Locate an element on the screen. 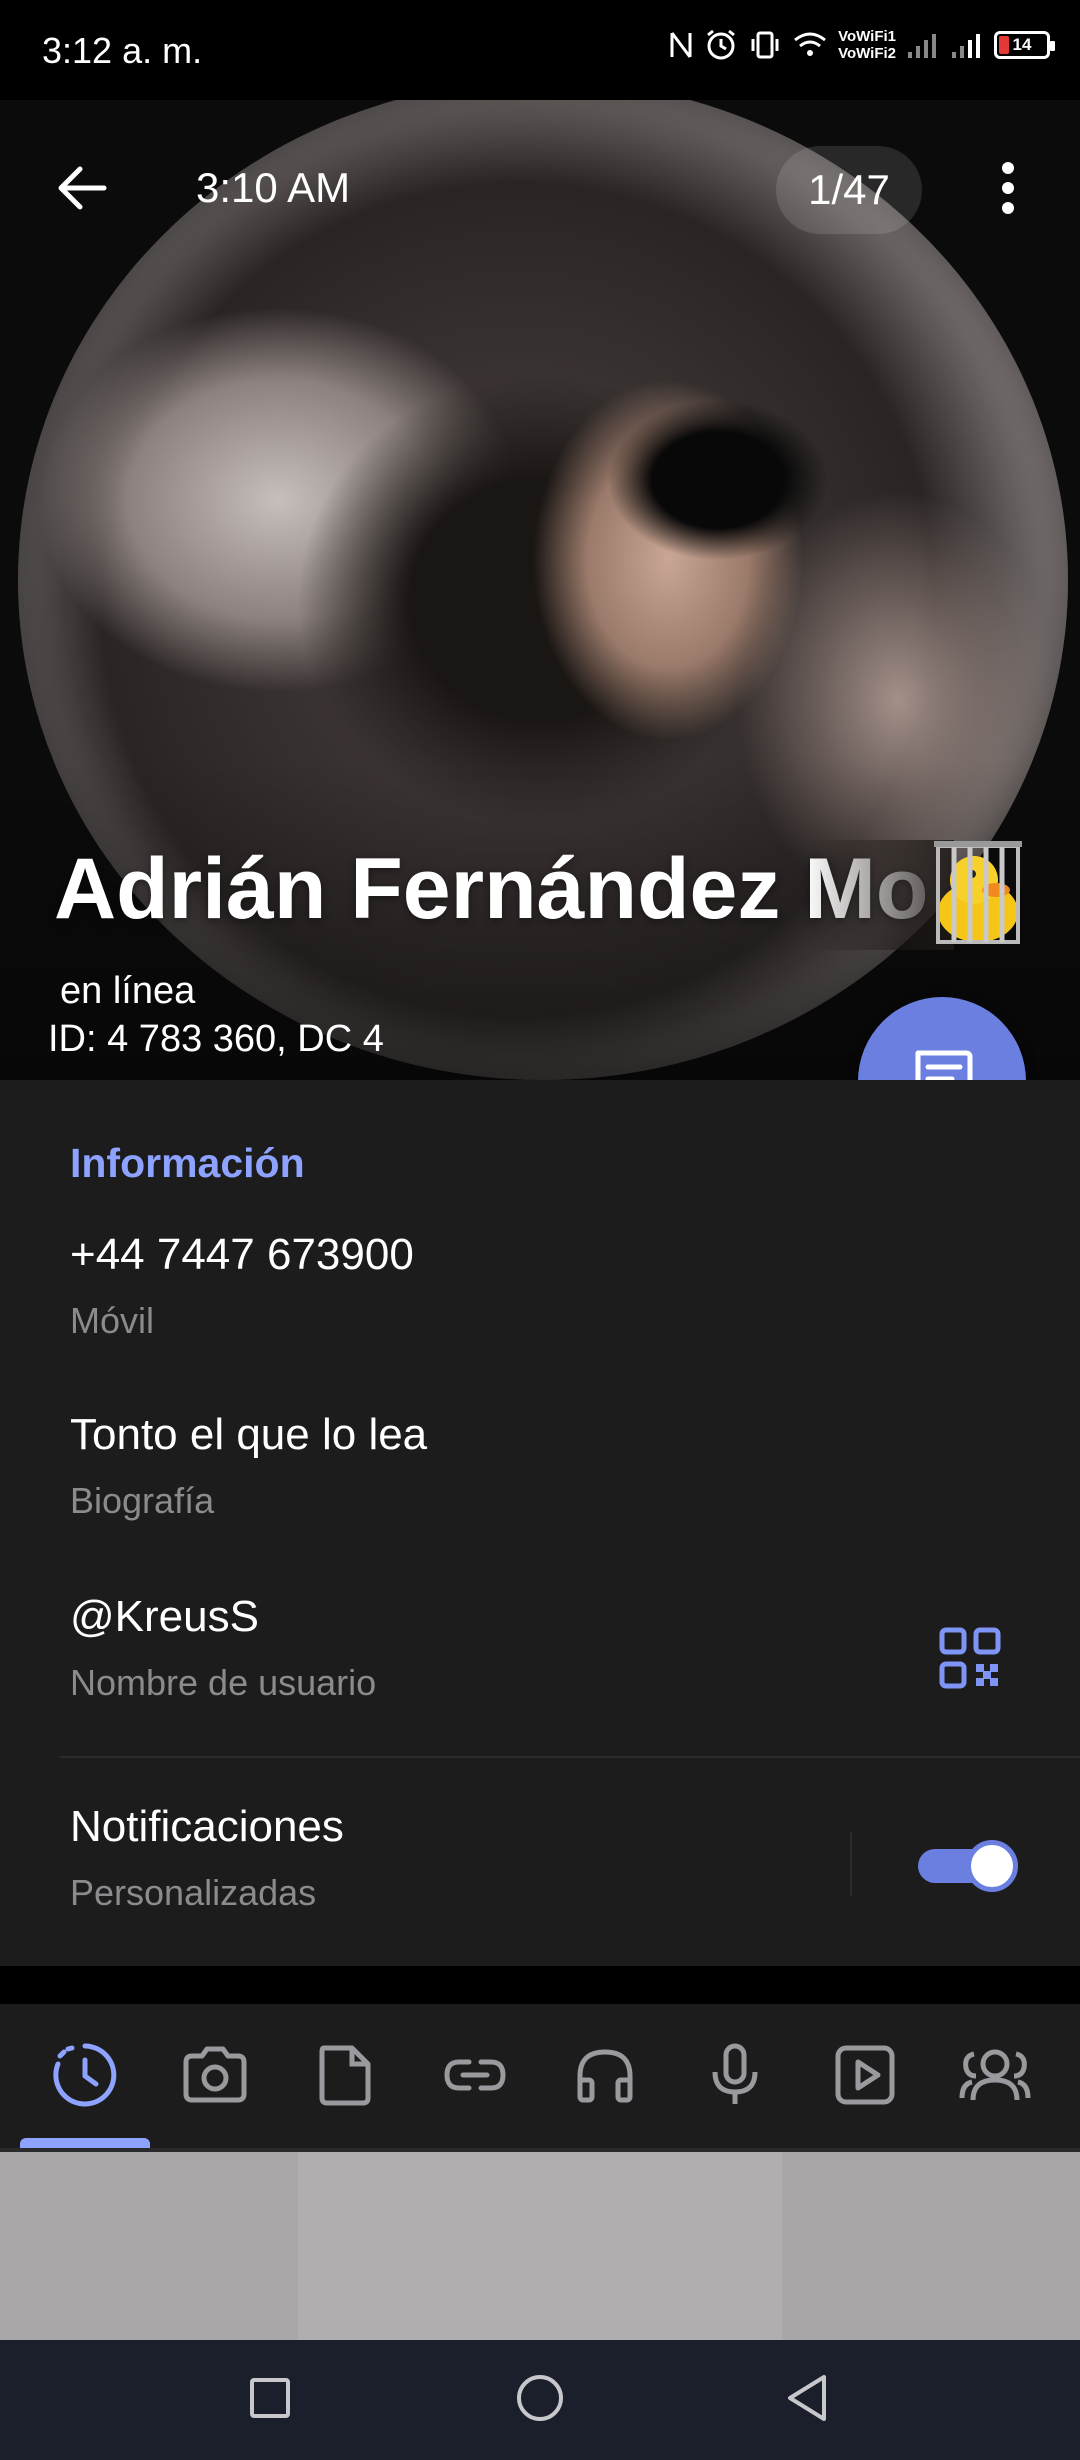 The height and width of the screenshot is (2460, 1080). duck-sticker-emoji is located at coordinates (978, 893).